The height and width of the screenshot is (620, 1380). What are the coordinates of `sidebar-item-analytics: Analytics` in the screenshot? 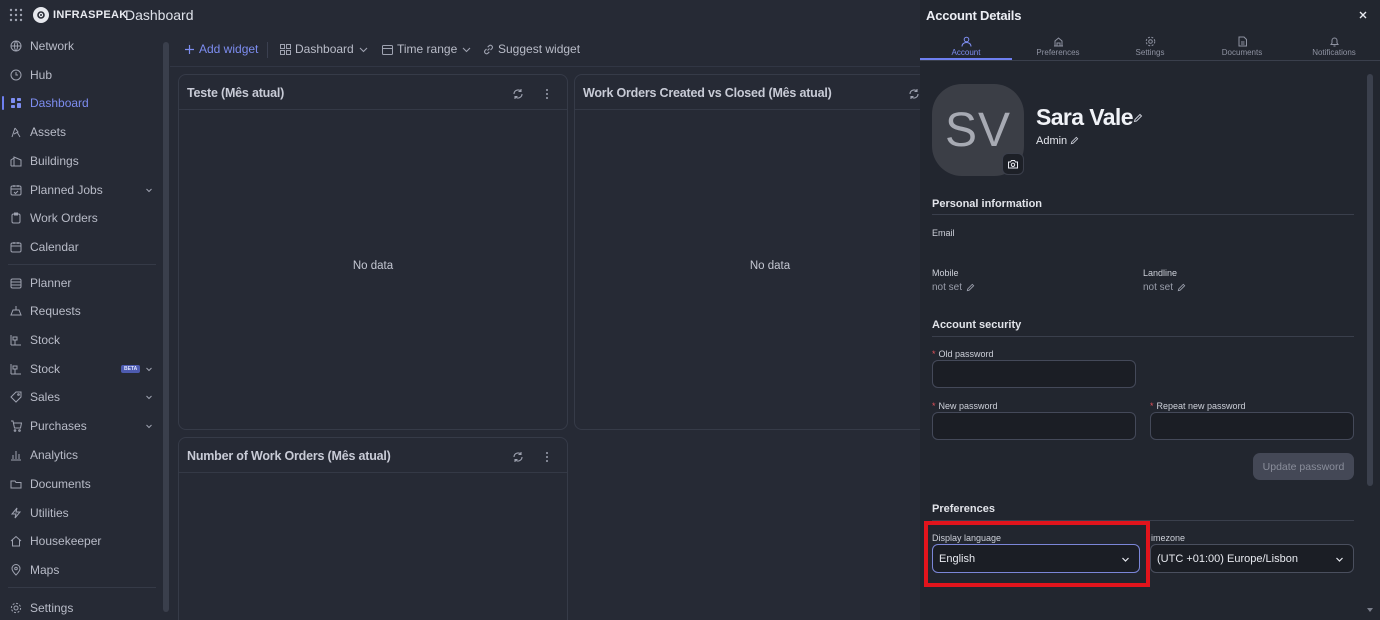 It's located at (79, 455).